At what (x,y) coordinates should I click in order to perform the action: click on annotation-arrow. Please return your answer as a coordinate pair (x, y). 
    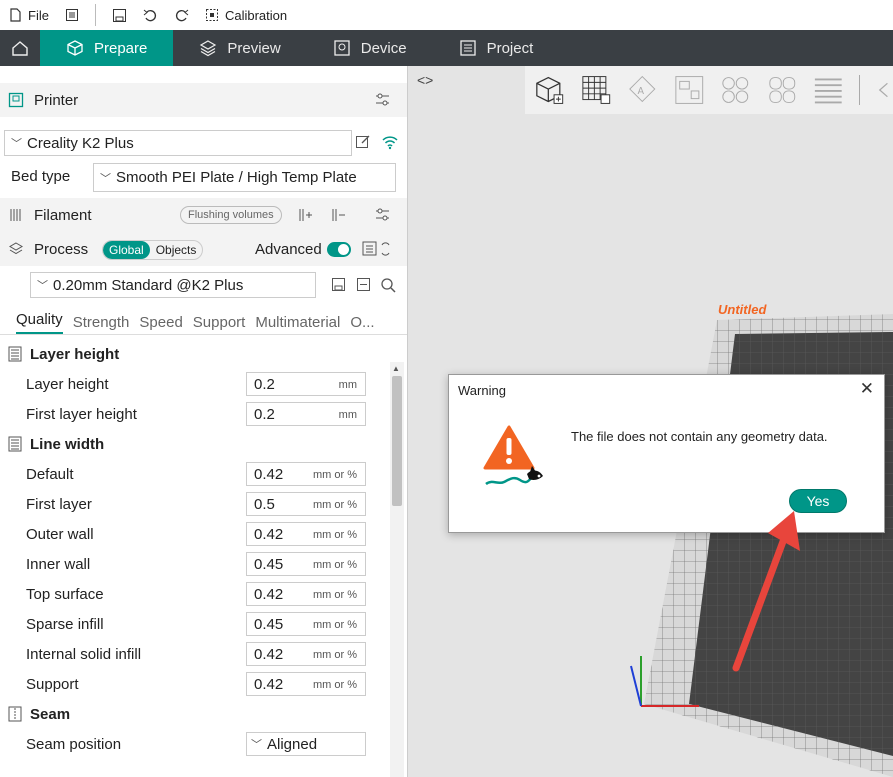
    Looking at the image, I should click on (766, 591).